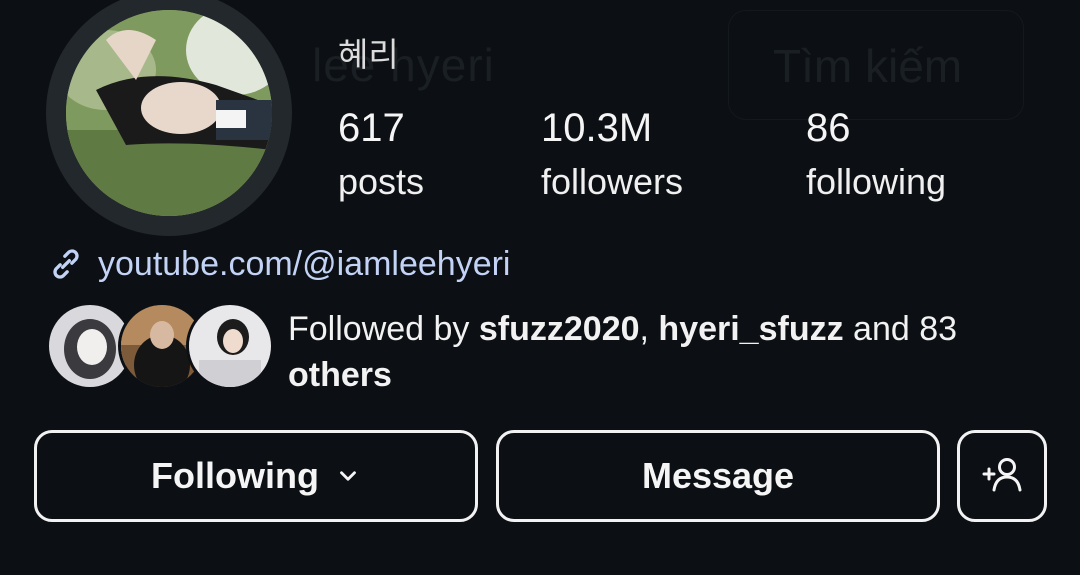  What do you see at coordinates (381, 154) in the screenshot?
I see `stat-posts: 617 posts` at bounding box center [381, 154].